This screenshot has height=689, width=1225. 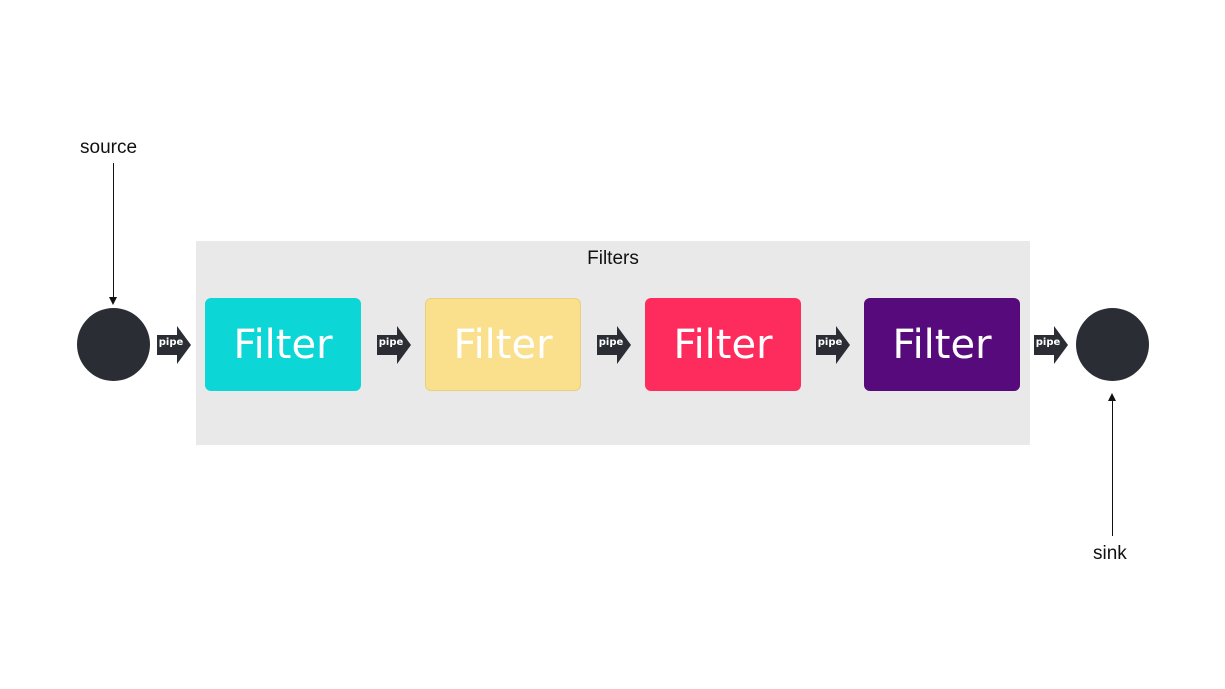 I want to click on pipe-5: pipe, so click(x=1051, y=345).